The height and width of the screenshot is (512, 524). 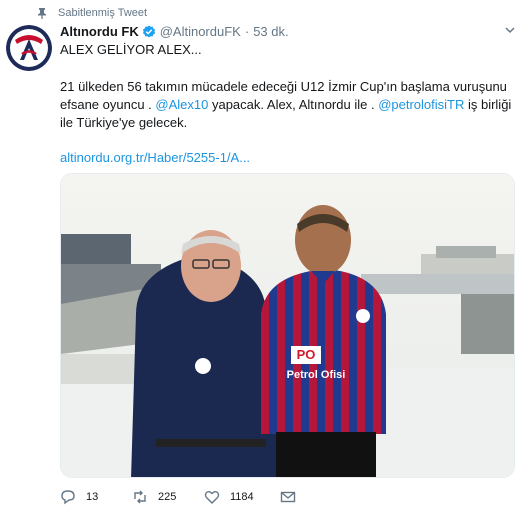 I want to click on chevron-down-icon, so click(x=510, y=30).